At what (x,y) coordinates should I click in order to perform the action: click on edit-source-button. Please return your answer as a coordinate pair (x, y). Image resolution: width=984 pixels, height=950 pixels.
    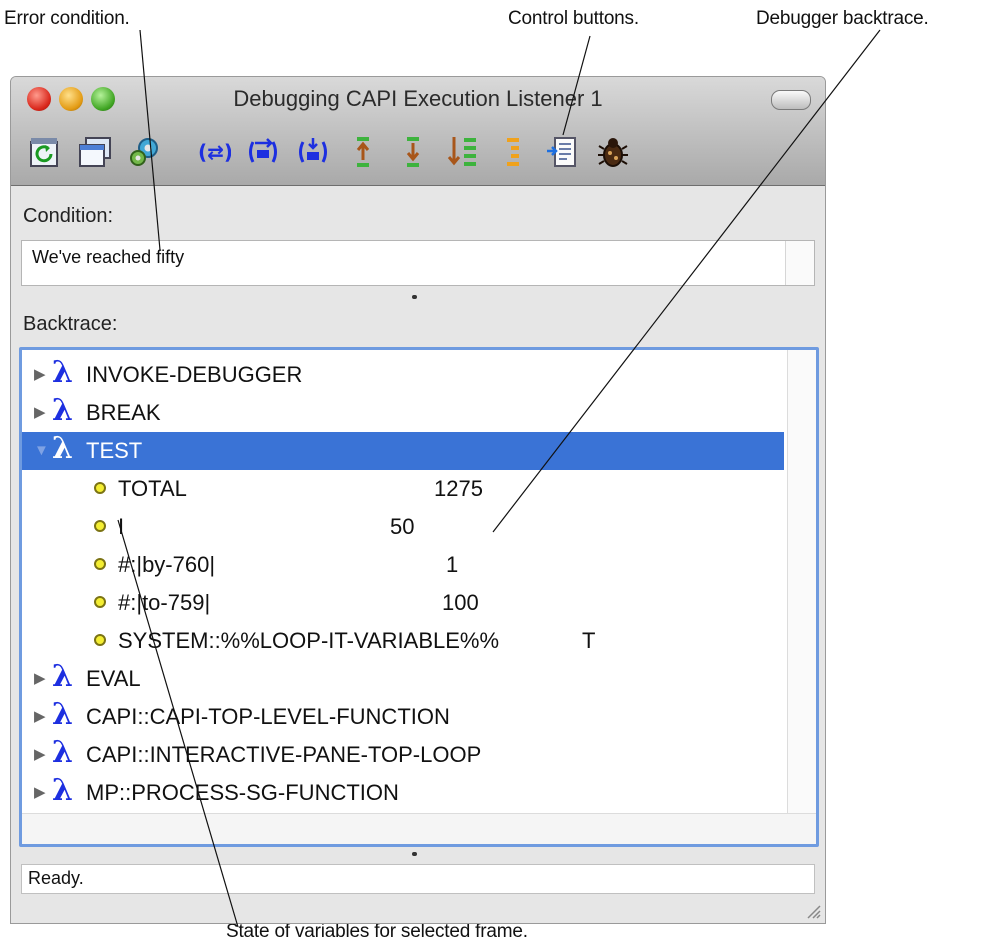
    Looking at the image, I should click on (563, 152).